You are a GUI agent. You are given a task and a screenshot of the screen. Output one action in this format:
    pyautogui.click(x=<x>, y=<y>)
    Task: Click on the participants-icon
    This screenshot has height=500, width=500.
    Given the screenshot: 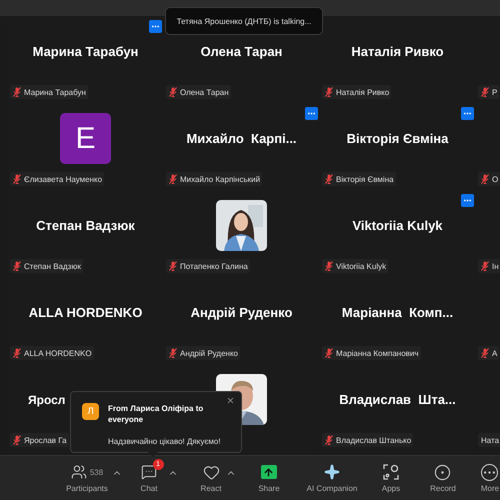 What is the action you would take?
    pyautogui.click(x=78, y=472)
    